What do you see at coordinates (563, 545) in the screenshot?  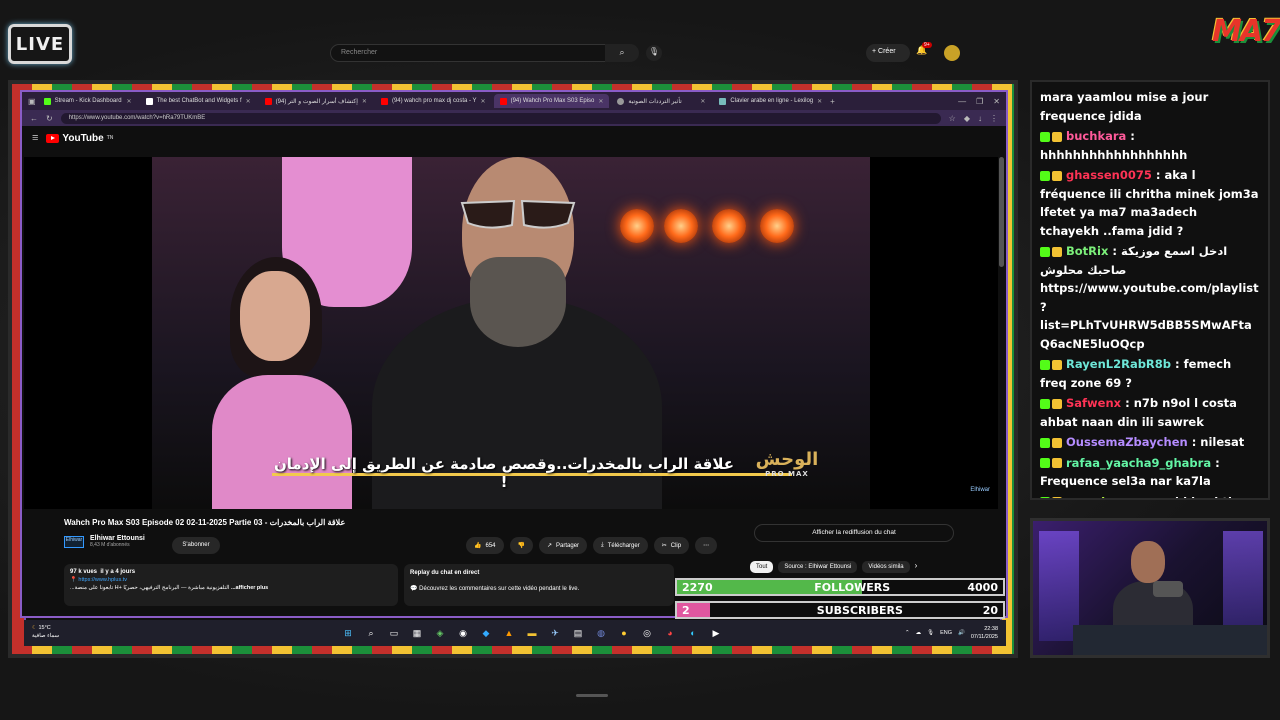 I see `share-button: ↗ Partager` at bounding box center [563, 545].